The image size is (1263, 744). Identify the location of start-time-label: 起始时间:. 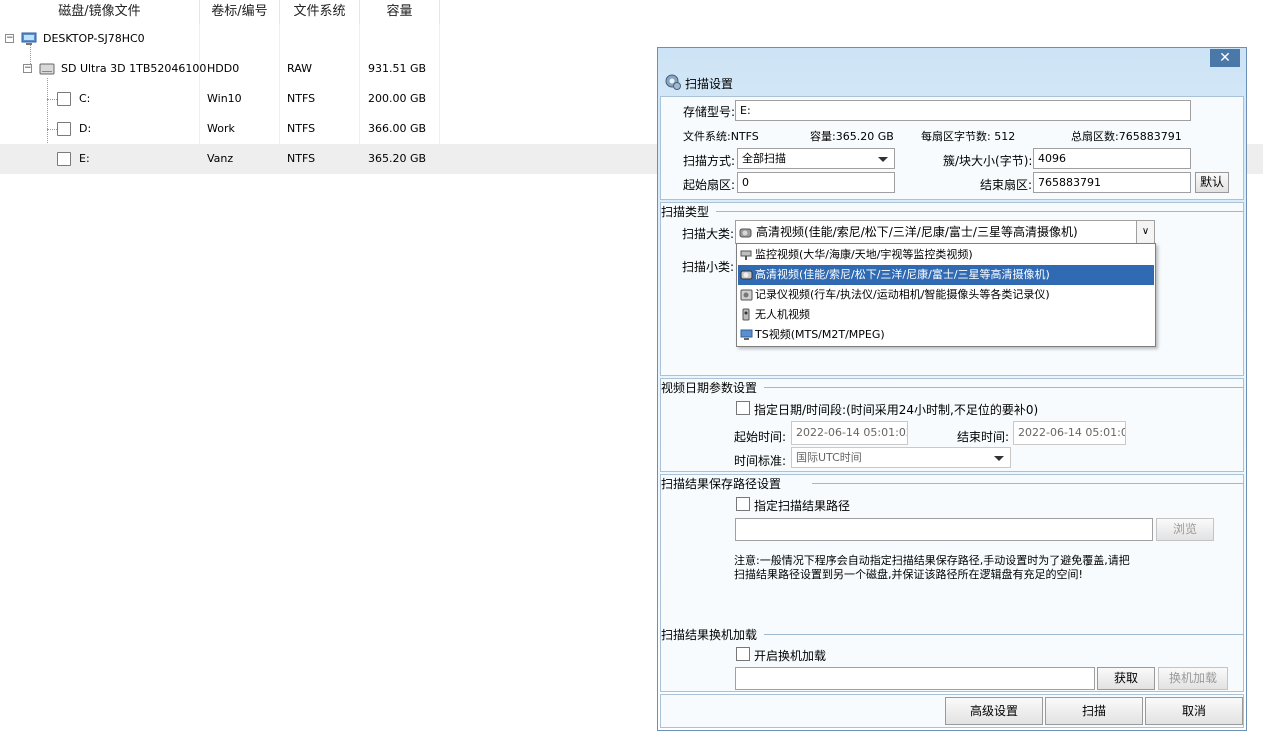
(760, 437).